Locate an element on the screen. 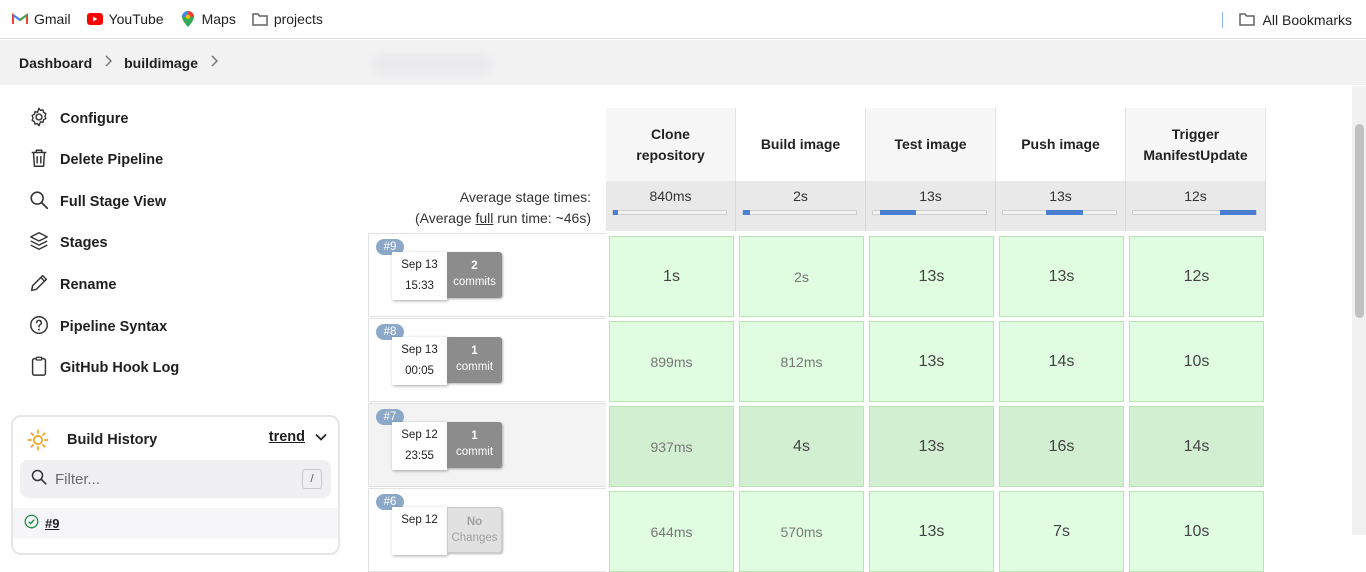  bookmark-label: Maps is located at coordinates (218, 19).